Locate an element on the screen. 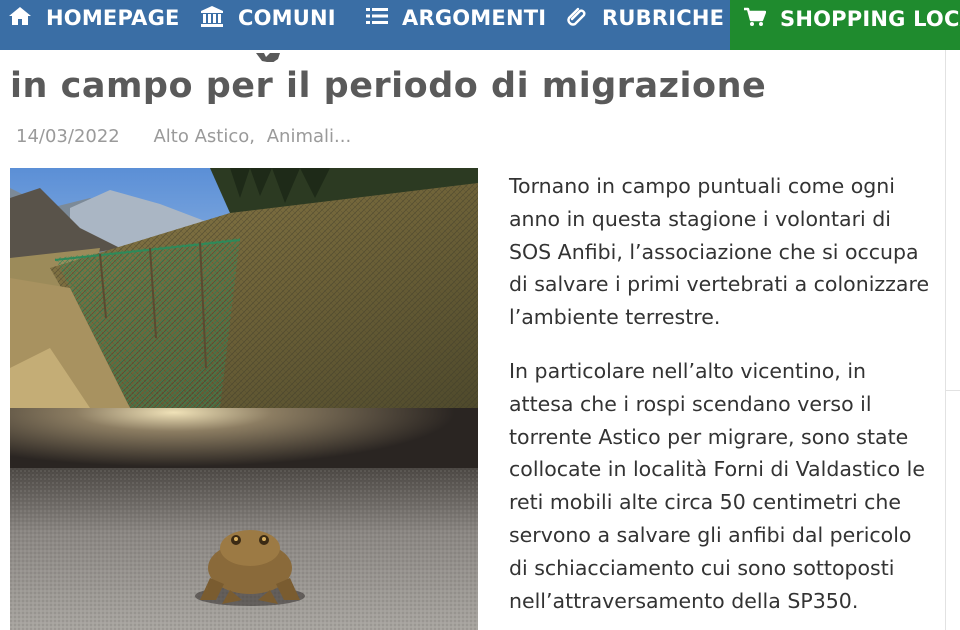 The image size is (960, 630). nav-argomenti-label: ARGOMENTI is located at coordinates (474, 18).